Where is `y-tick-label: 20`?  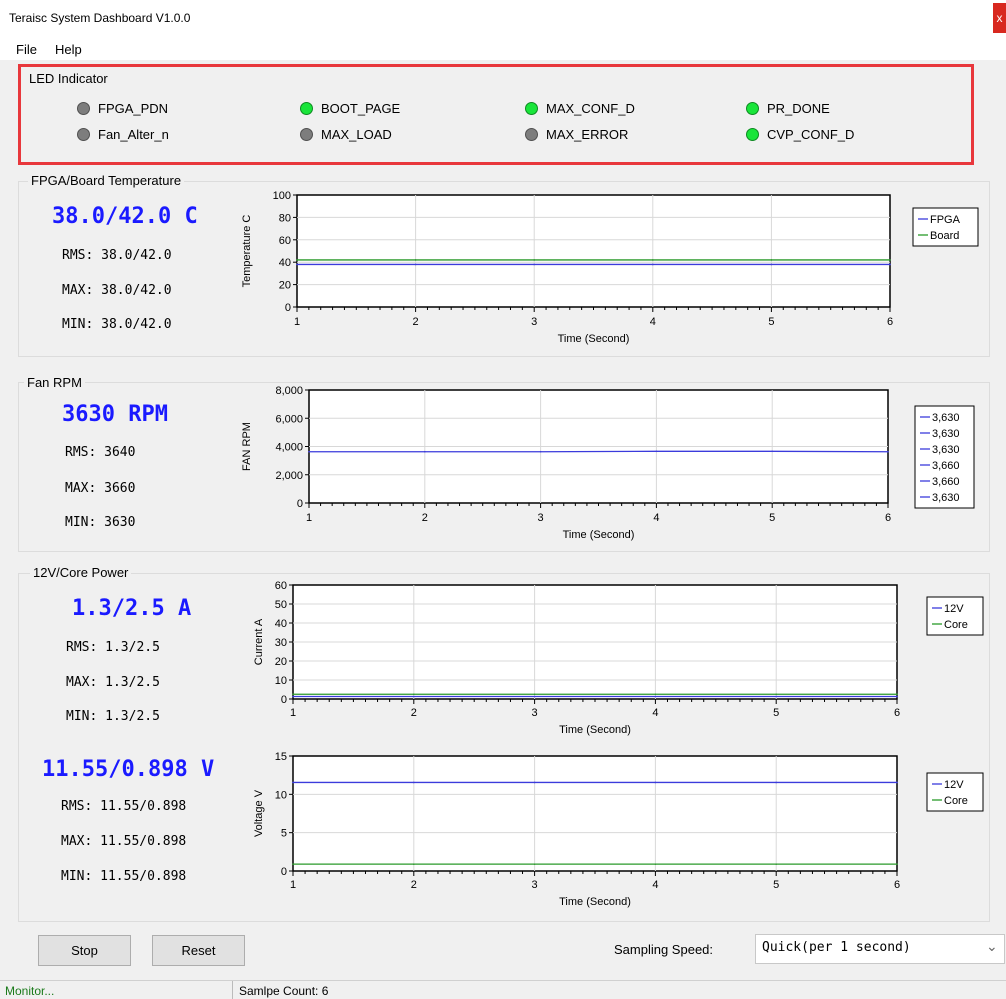 y-tick-label: 20 is located at coordinates (281, 662).